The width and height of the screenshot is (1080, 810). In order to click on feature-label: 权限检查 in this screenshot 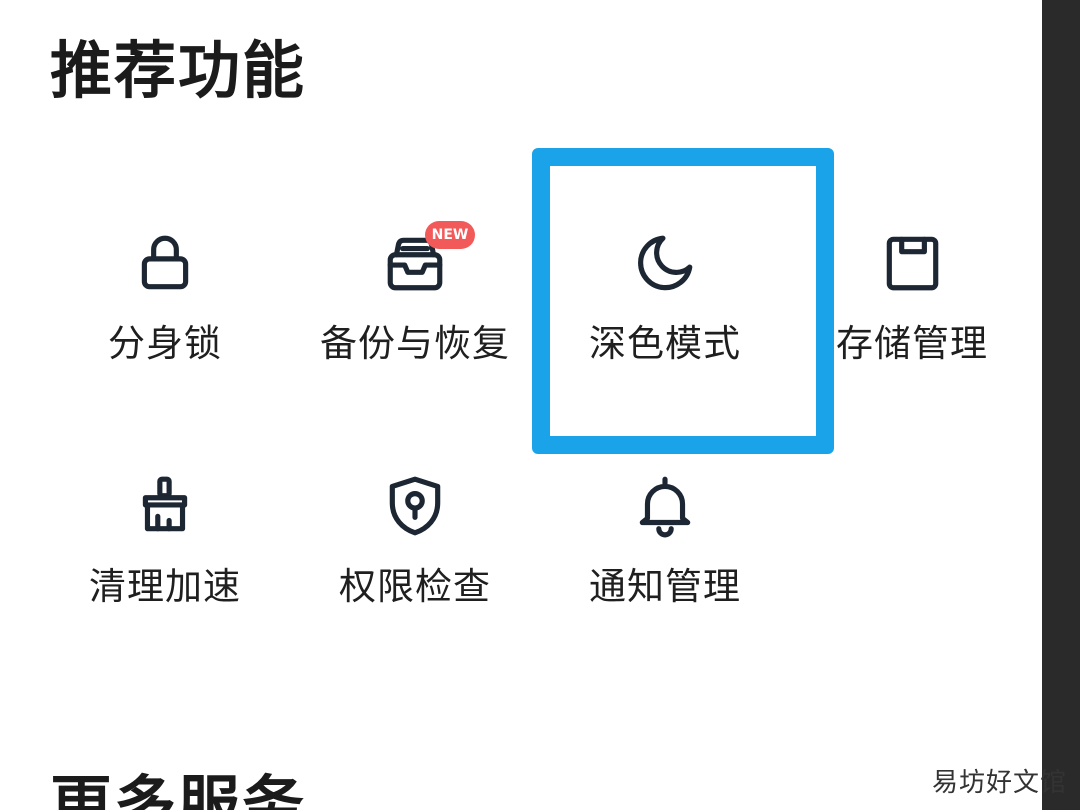, I will do `click(415, 586)`.